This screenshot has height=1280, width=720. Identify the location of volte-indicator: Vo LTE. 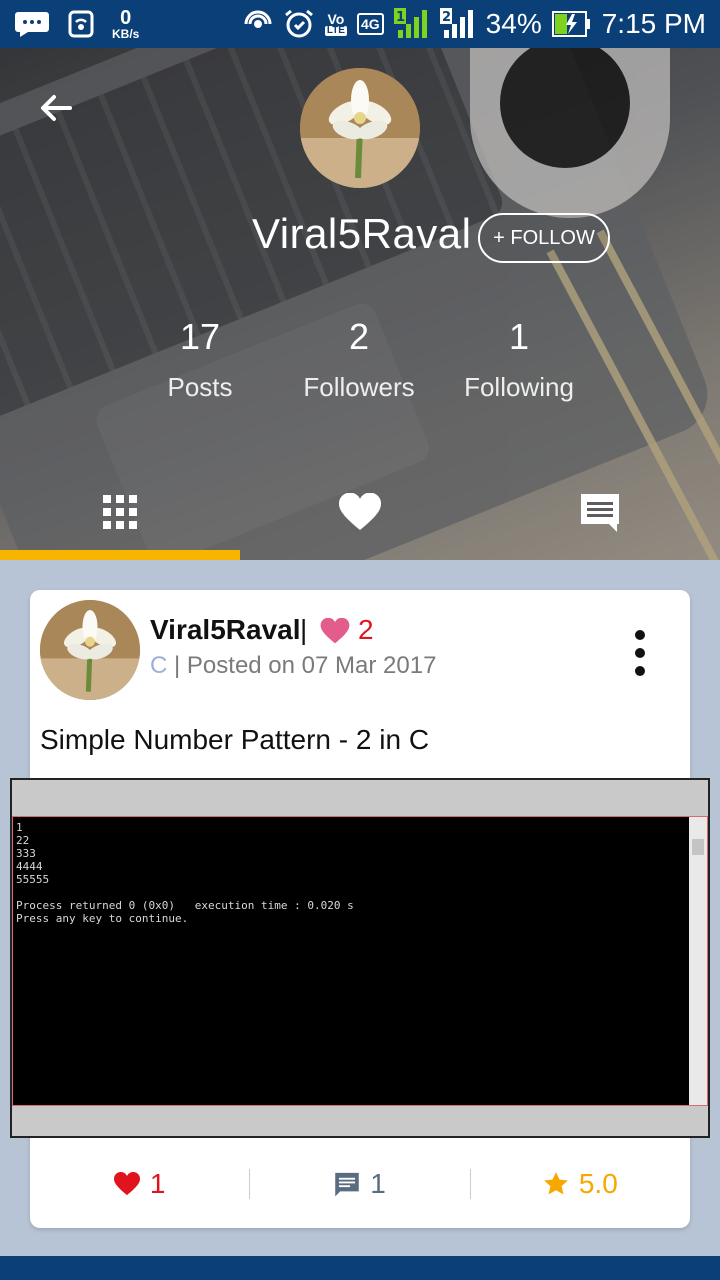
(335, 23).